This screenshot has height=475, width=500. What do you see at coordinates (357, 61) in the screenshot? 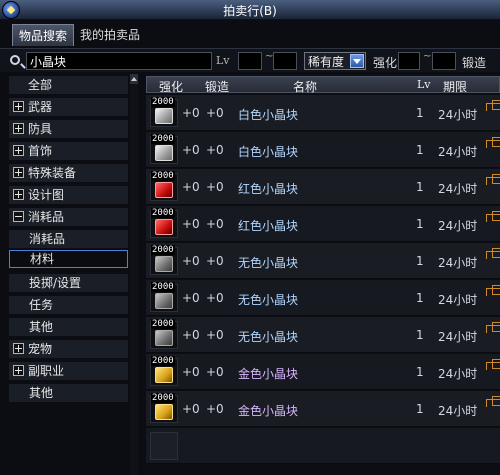
I see `chevron-down-icon` at bounding box center [357, 61].